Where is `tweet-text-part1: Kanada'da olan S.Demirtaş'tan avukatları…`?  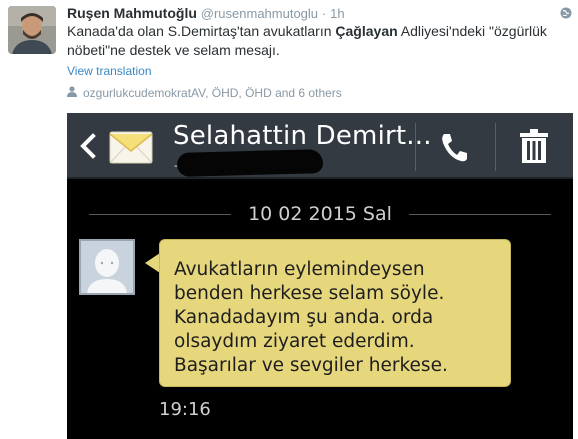
tweet-text-part1: Kanada'da olan S.Demirtaş'tan avukatları… is located at coordinates (201, 31).